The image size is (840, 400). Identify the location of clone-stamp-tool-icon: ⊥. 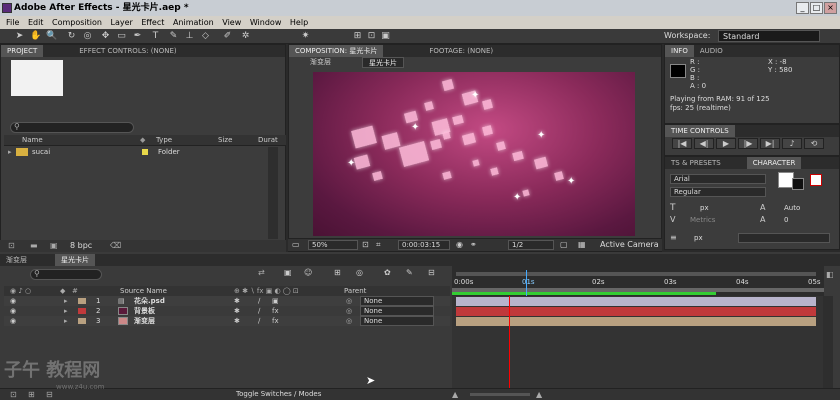
(189, 36).